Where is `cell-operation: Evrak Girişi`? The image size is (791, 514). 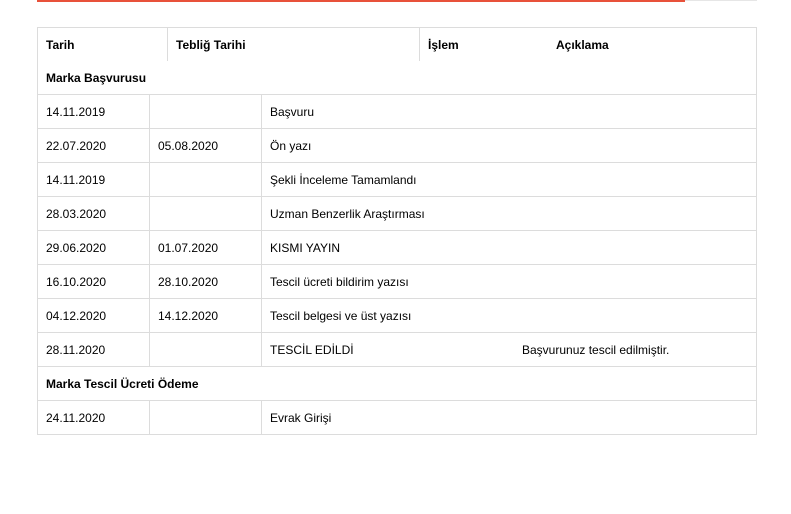 cell-operation: Evrak Girişi is located at coordinates (301, 417).